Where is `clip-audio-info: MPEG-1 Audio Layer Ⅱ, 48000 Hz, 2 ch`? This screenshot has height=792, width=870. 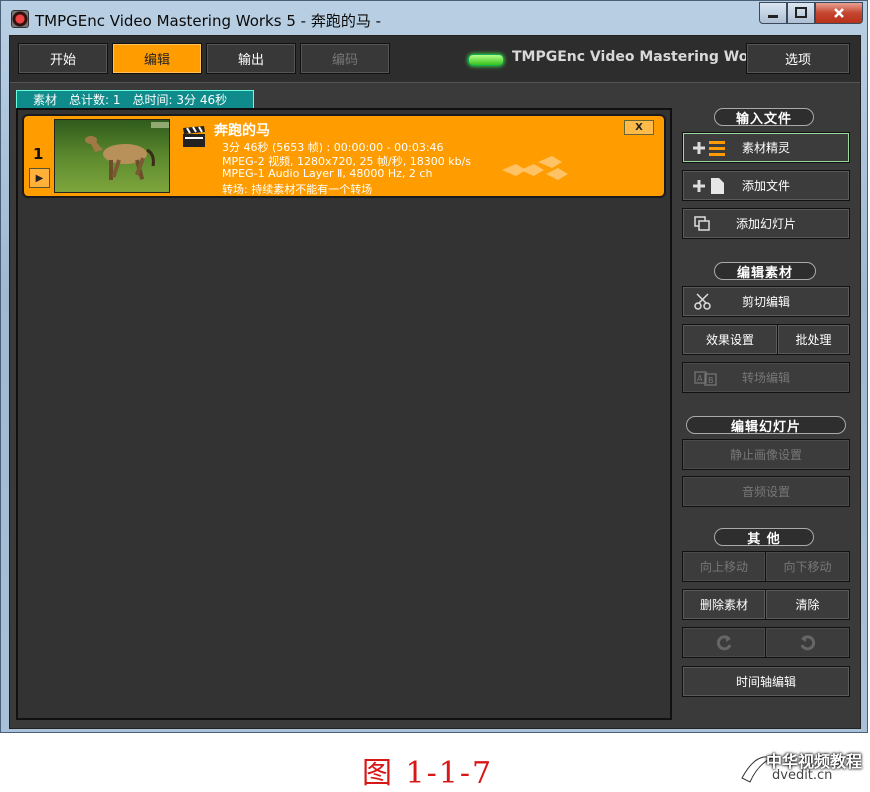 clip-audio-info: MPEG-1 Audio Layer Ⅱ, 48000 Hz, 2 ch is located at coordinates (327, 173).